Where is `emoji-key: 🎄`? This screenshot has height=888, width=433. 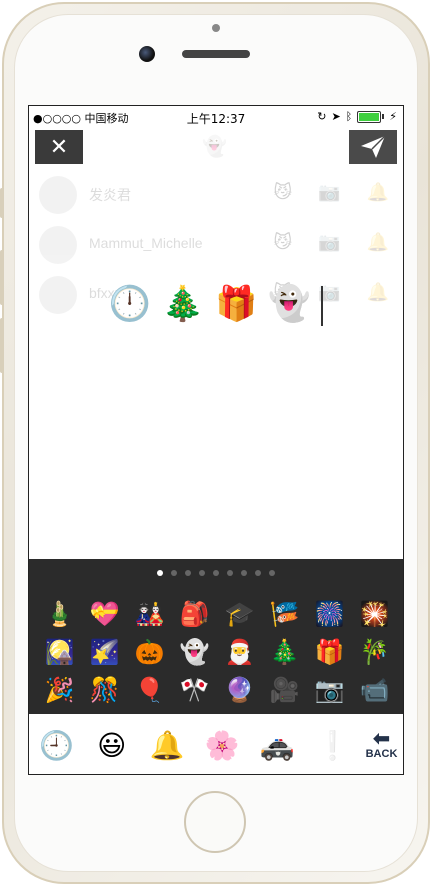 emoji-key: 🎄 is located at coordinates (284, 652).